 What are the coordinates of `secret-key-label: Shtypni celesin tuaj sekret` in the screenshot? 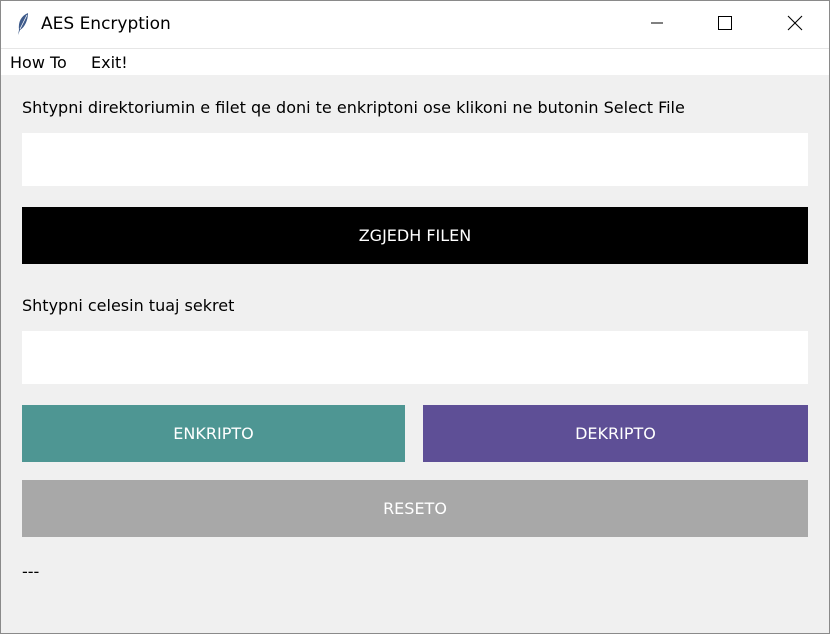 It's located at (128, 305).